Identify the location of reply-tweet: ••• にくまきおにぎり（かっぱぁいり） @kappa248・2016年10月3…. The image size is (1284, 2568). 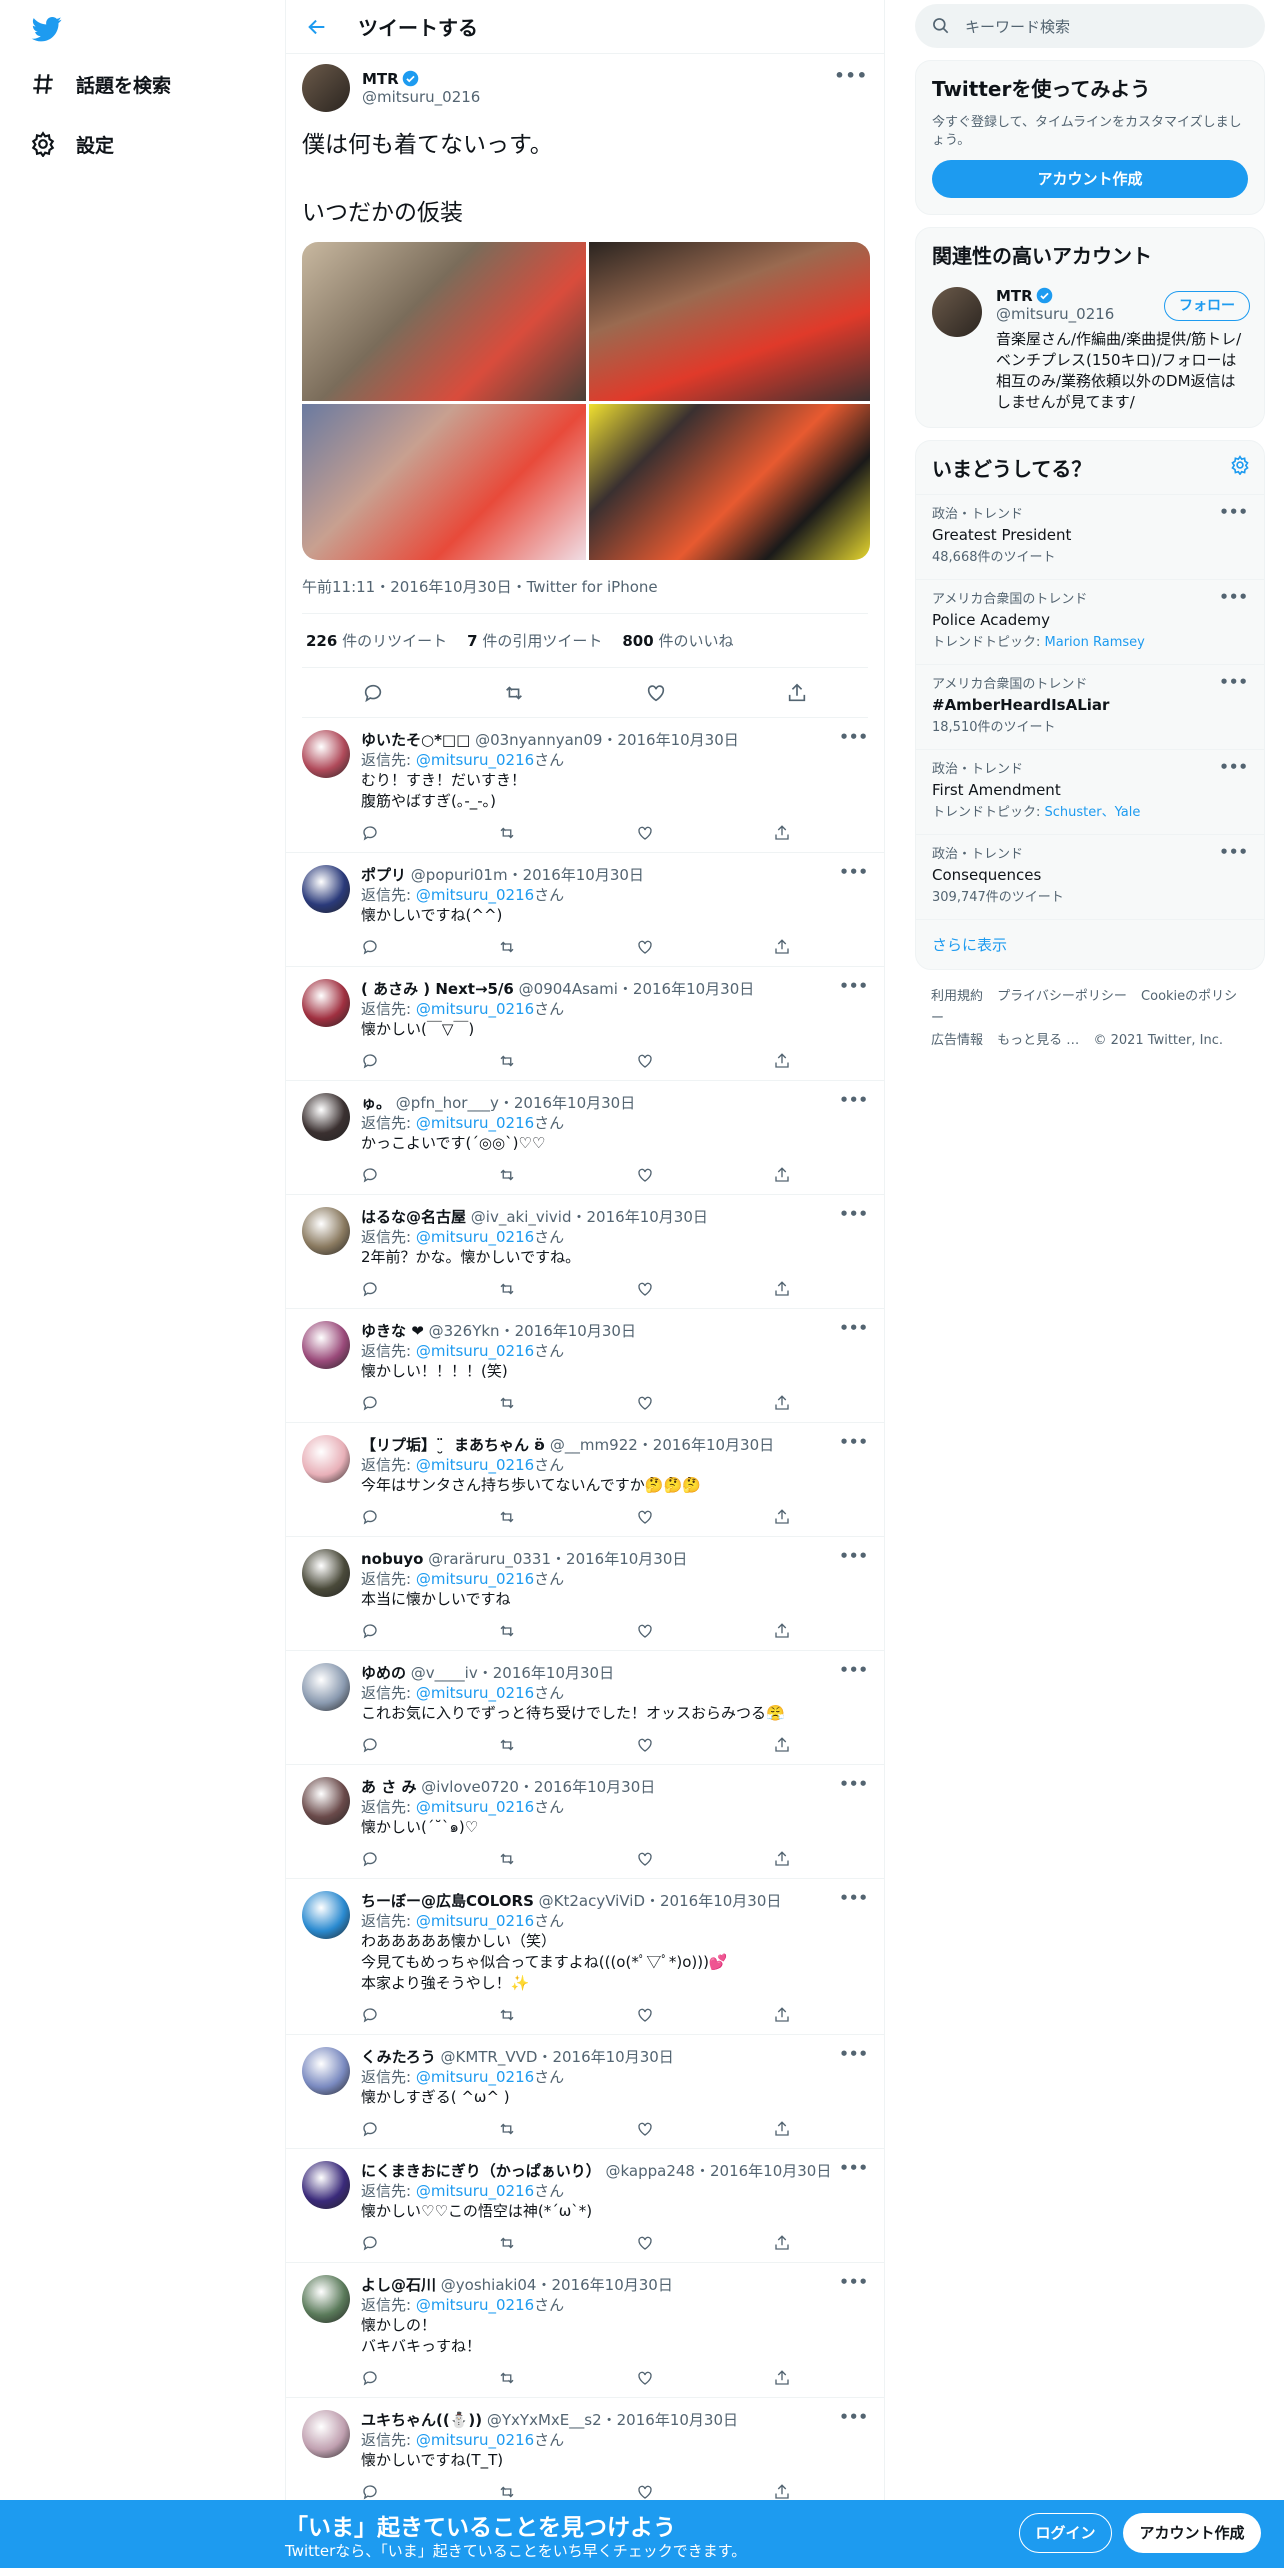
(585, 2206).